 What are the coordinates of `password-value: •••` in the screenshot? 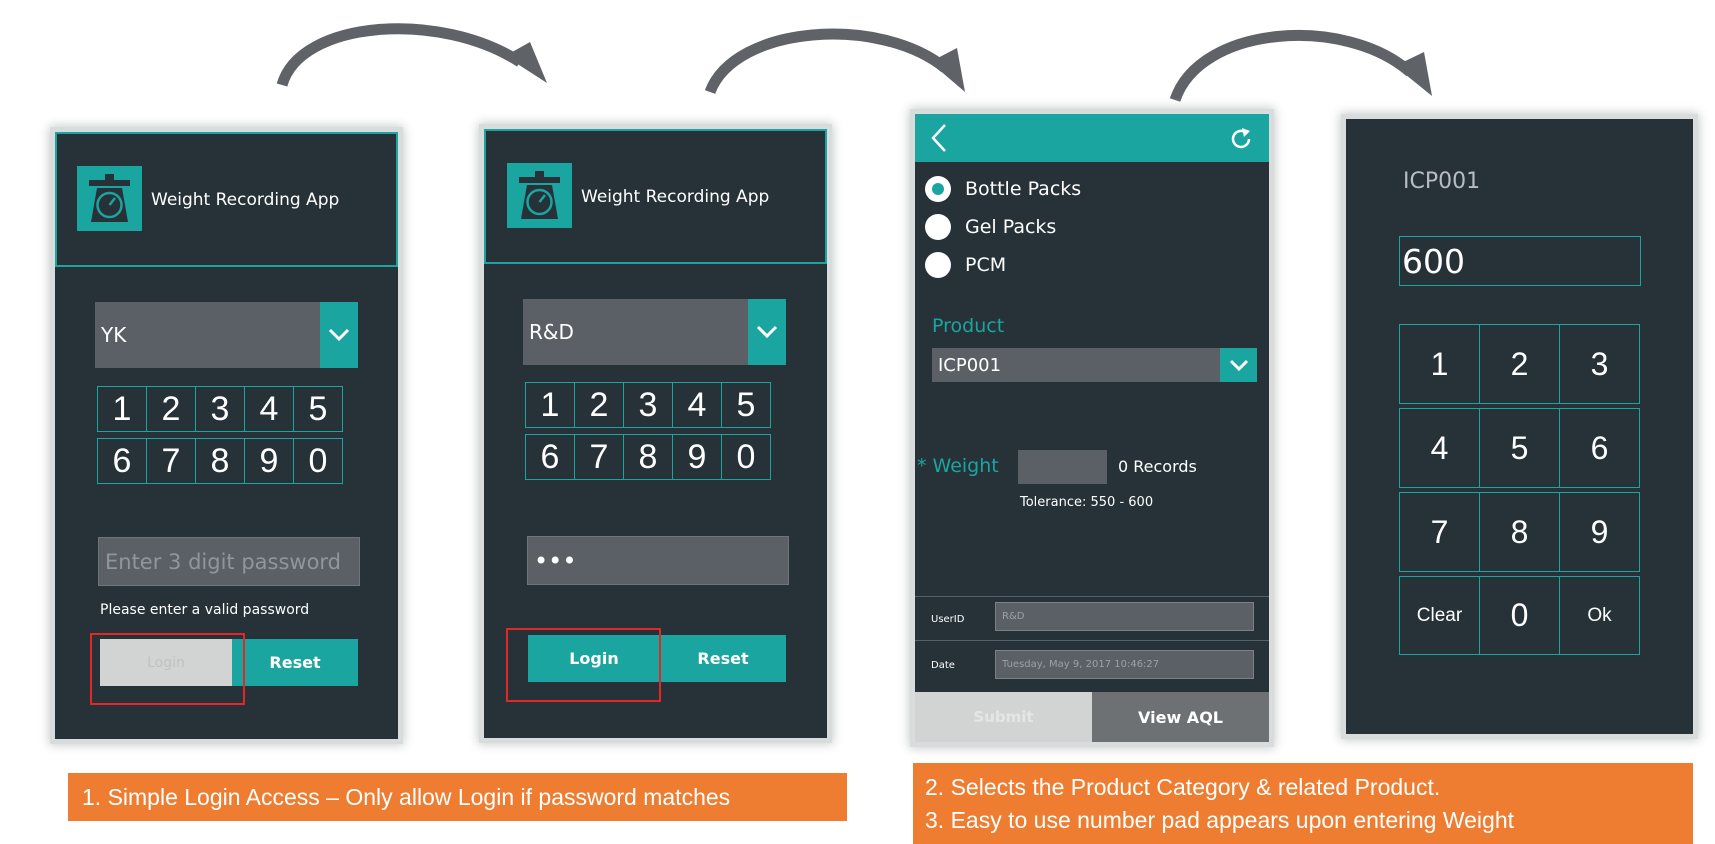 It's located at (555, 560).